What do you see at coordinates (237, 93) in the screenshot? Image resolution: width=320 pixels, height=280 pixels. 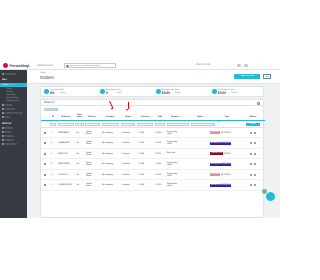 I see `kpi-net-profit: Net Profit per Visitor €0.00 30 days` at bounding box center [237, 93].